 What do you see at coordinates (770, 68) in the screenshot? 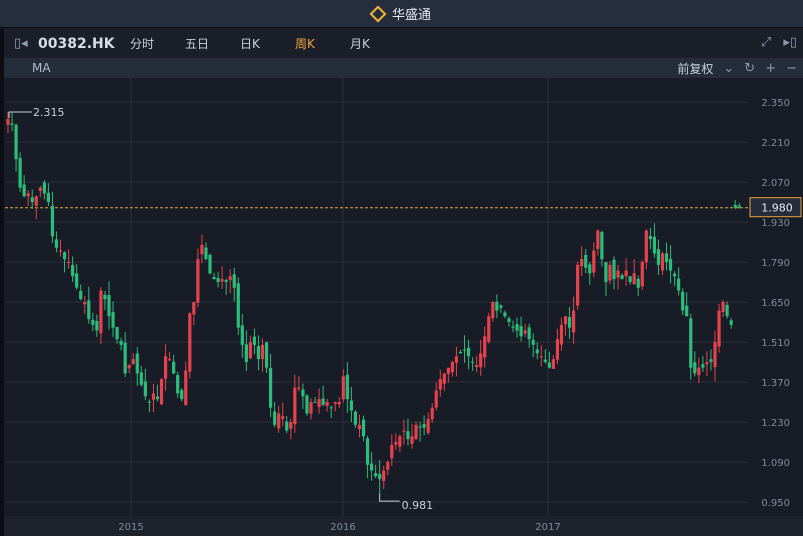
I see `zoom-in-icon: +` at bounding box center [770, 68].